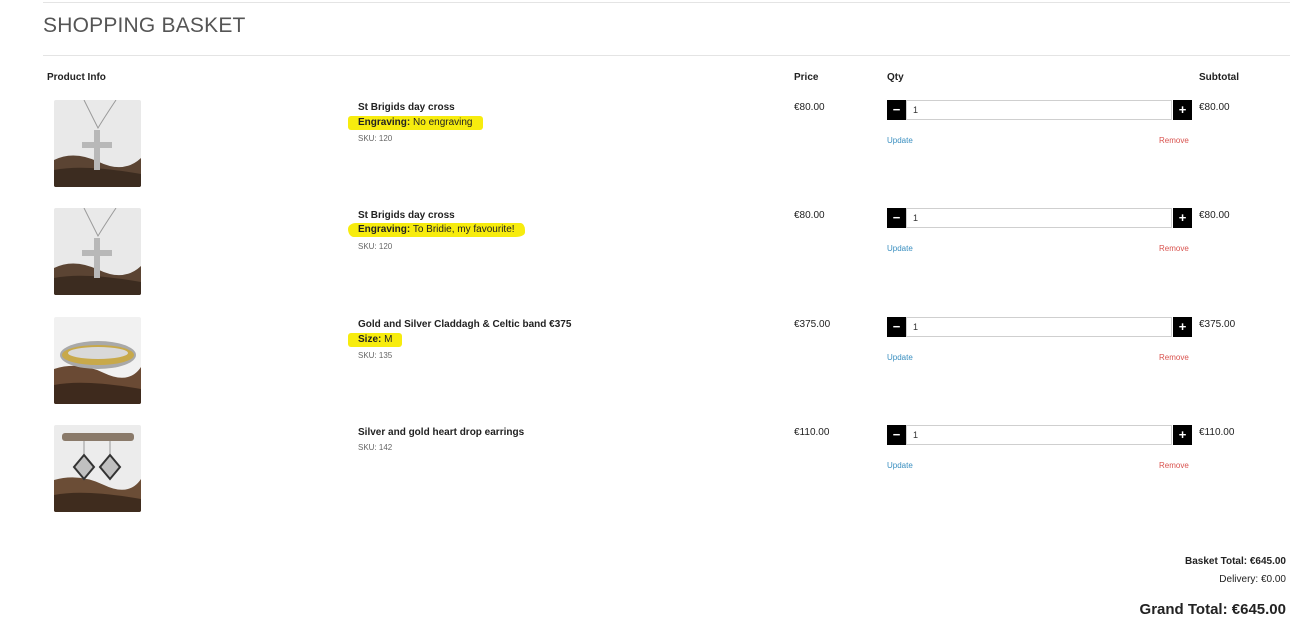  I want to click on product-size: Size: M, so click(375, 340).